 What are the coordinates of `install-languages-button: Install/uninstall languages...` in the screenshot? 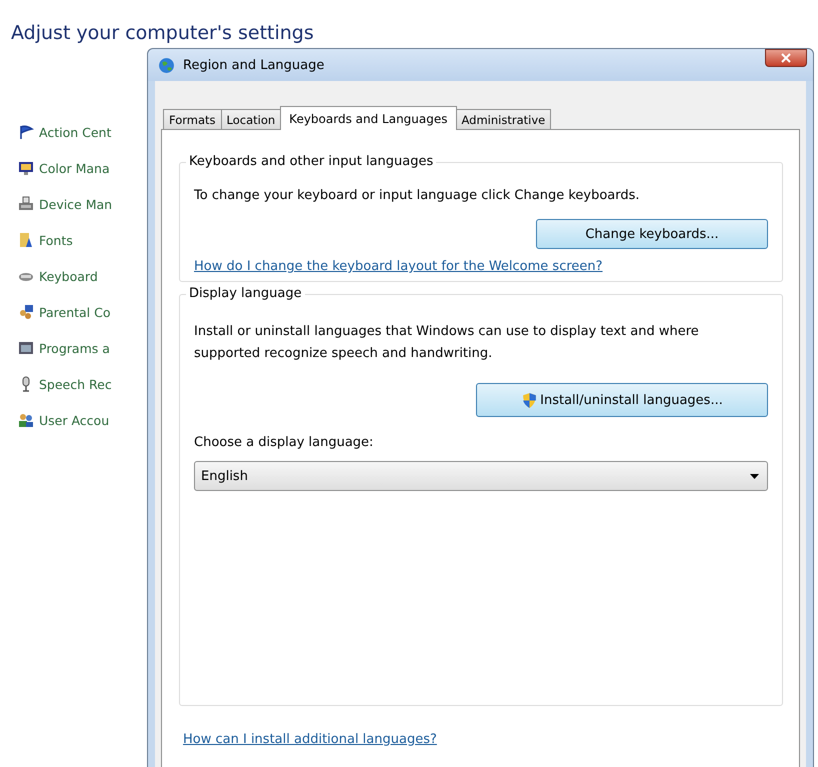 It's located at (622, 400).